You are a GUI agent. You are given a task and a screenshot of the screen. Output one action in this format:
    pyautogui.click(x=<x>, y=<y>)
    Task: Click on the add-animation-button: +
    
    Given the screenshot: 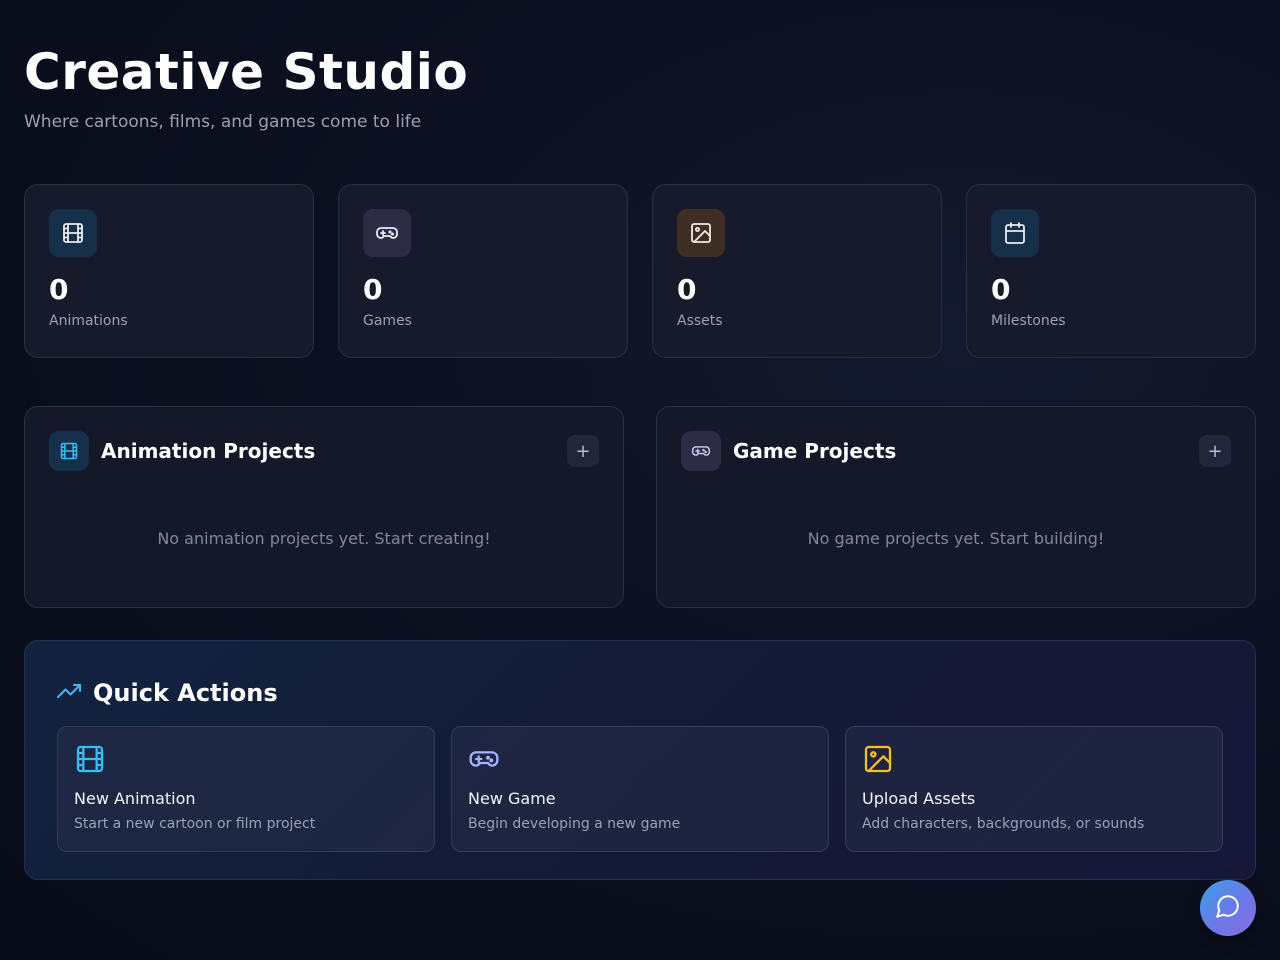 What is the action you would take?
    pyautogui.click(x=583, y=451)
    